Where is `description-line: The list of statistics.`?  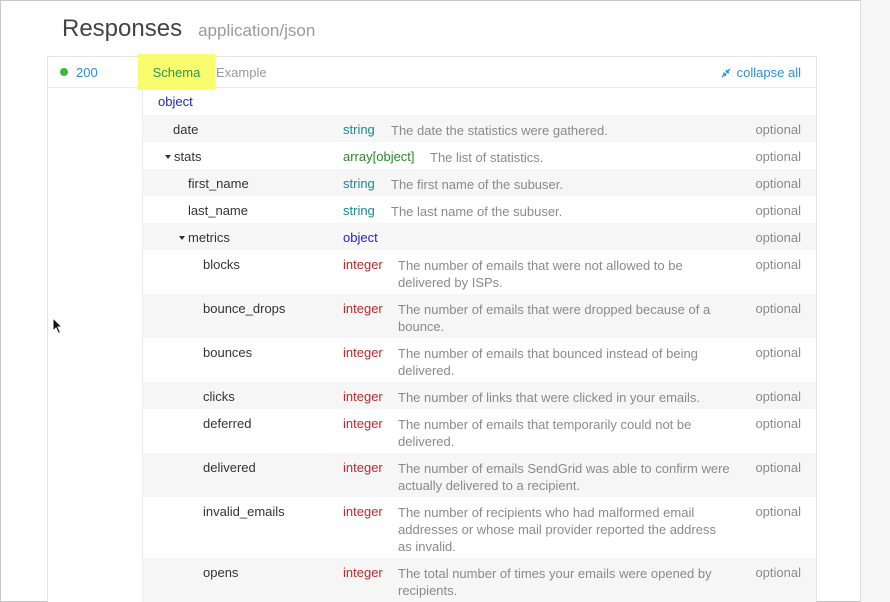
description-line: The list of statistics. is located at coordinates (487, 157).